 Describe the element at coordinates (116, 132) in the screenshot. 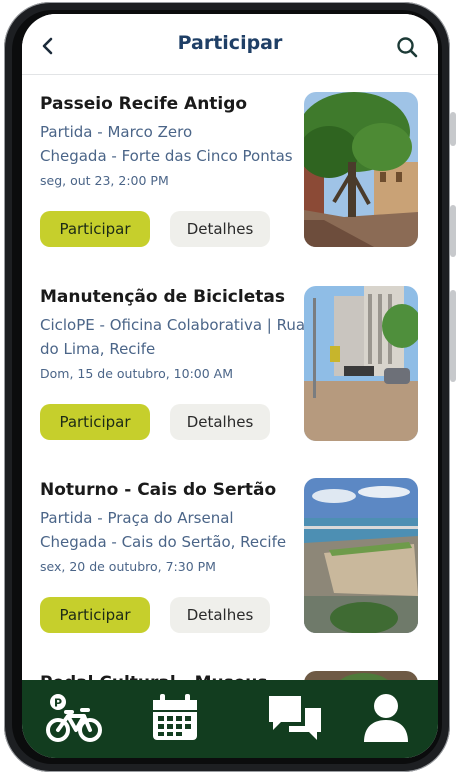

I see `event-start-location: Partida - Marco Zero` at that location.